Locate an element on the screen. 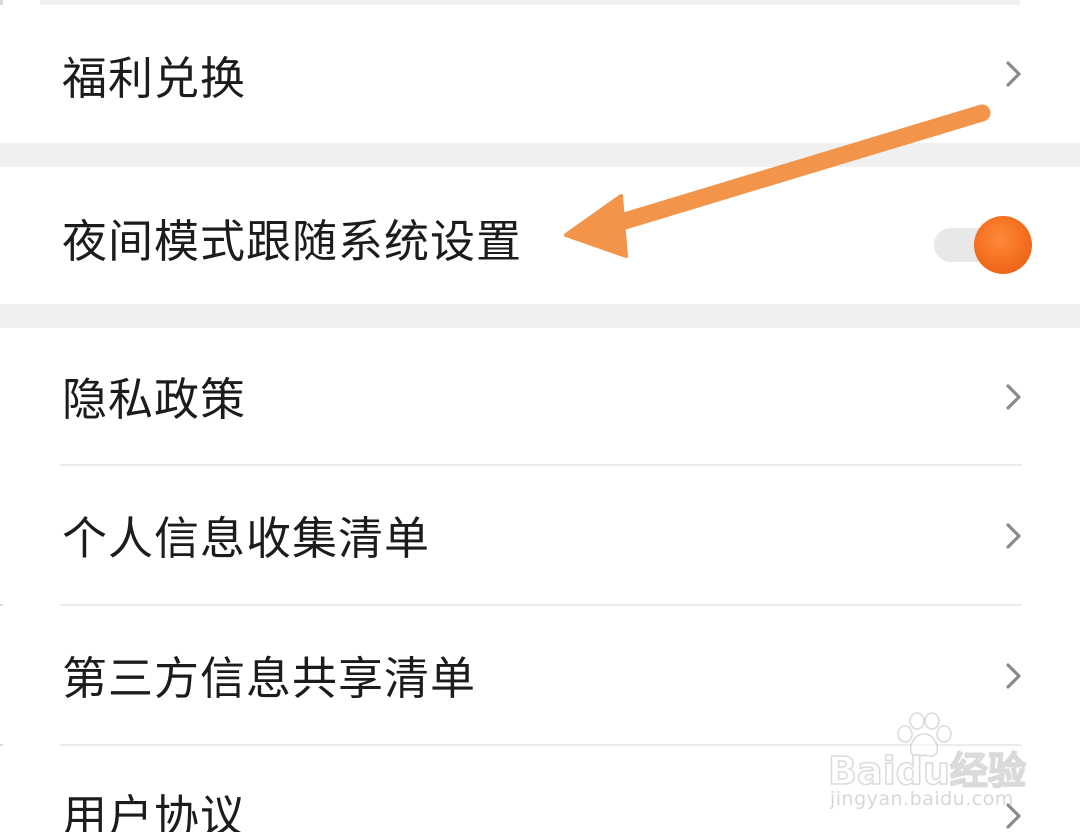 The height and width of the screenshot is (832, 1080). night-mode-toggle is located at coordinates (984, 245).